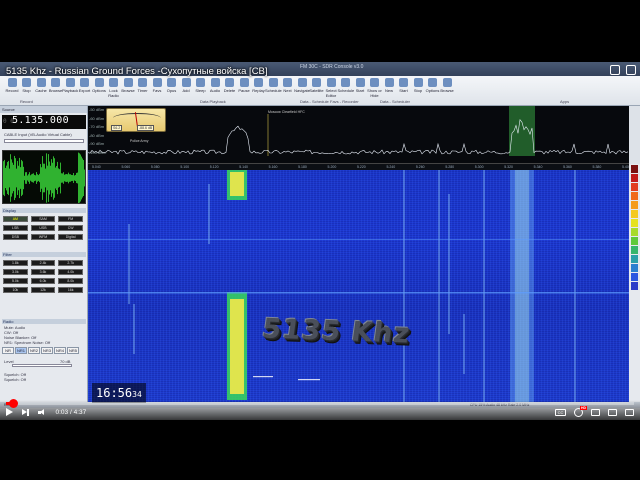  Describe the element at coordinates (302, 167) in the screenshot. I see `frequency-tick-label: 5.180` at that location.